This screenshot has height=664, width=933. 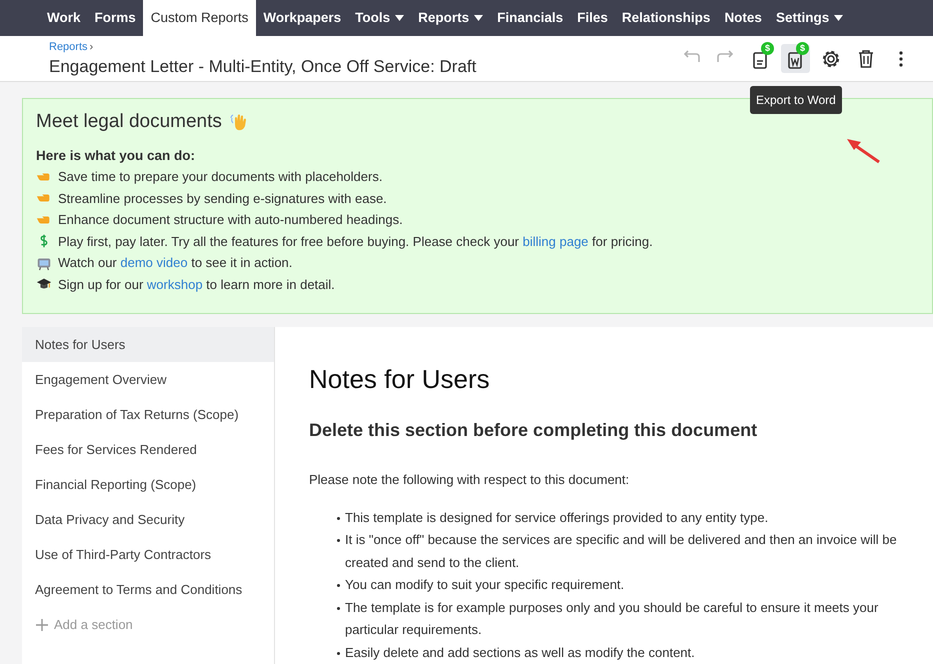 What do you see at coordinates (484, 585) in the screenshot?
I see `bullet-text: You can modify to suit your specific requirement.` at bounding box center [484, 585].